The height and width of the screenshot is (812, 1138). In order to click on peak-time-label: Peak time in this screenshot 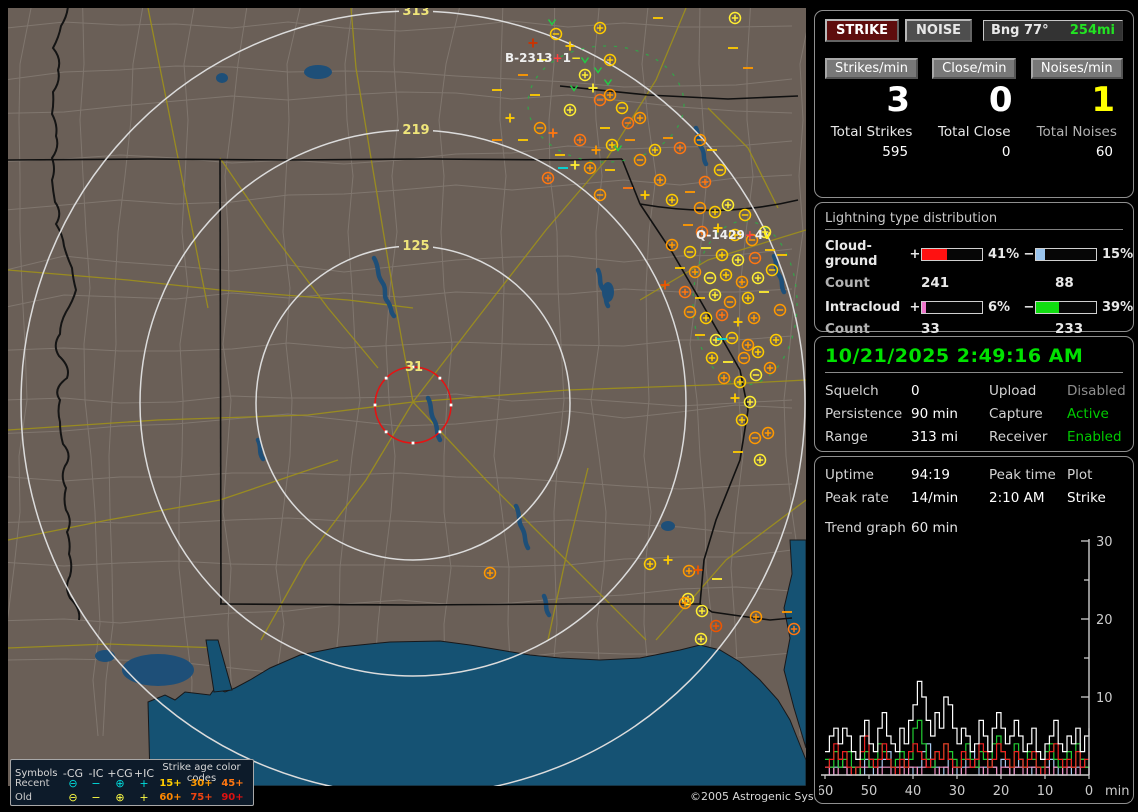, I will do `click(1022, 475)`.